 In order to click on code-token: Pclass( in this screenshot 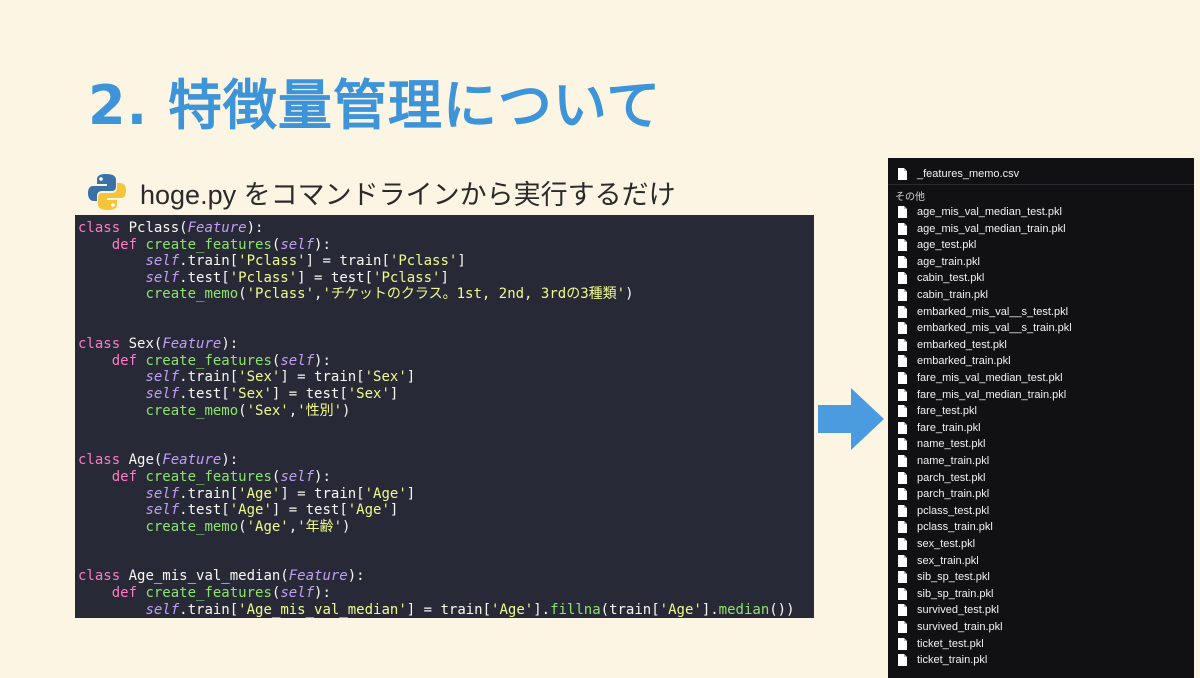, I will do `click(154, 228)`.